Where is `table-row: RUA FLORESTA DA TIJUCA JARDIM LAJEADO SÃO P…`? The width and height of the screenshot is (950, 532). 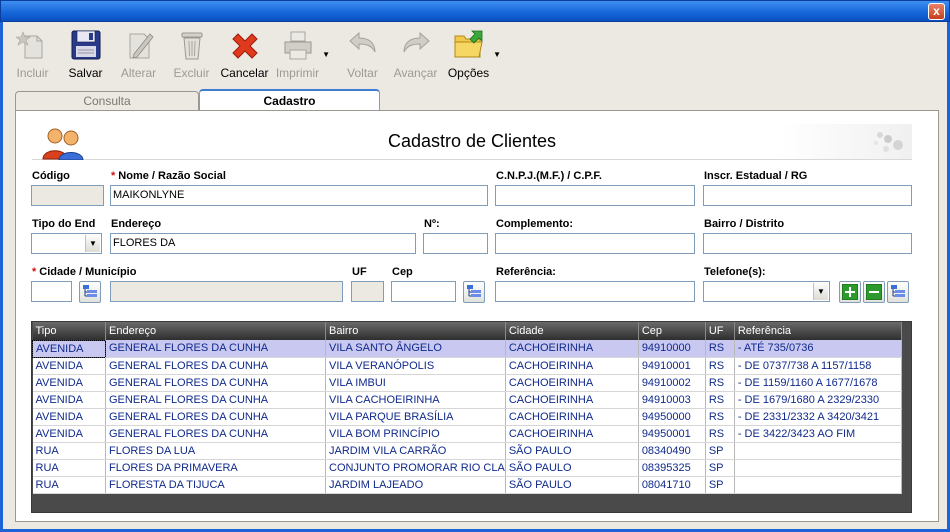 table-row: RUA FLORESTA DA TIJUCA JARDIM LAJEADO SÃO P… is located at coordinates (467, 485).